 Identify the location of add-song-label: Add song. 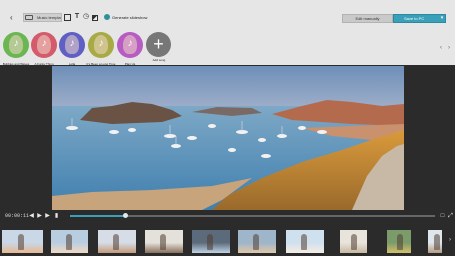
(159, 60).